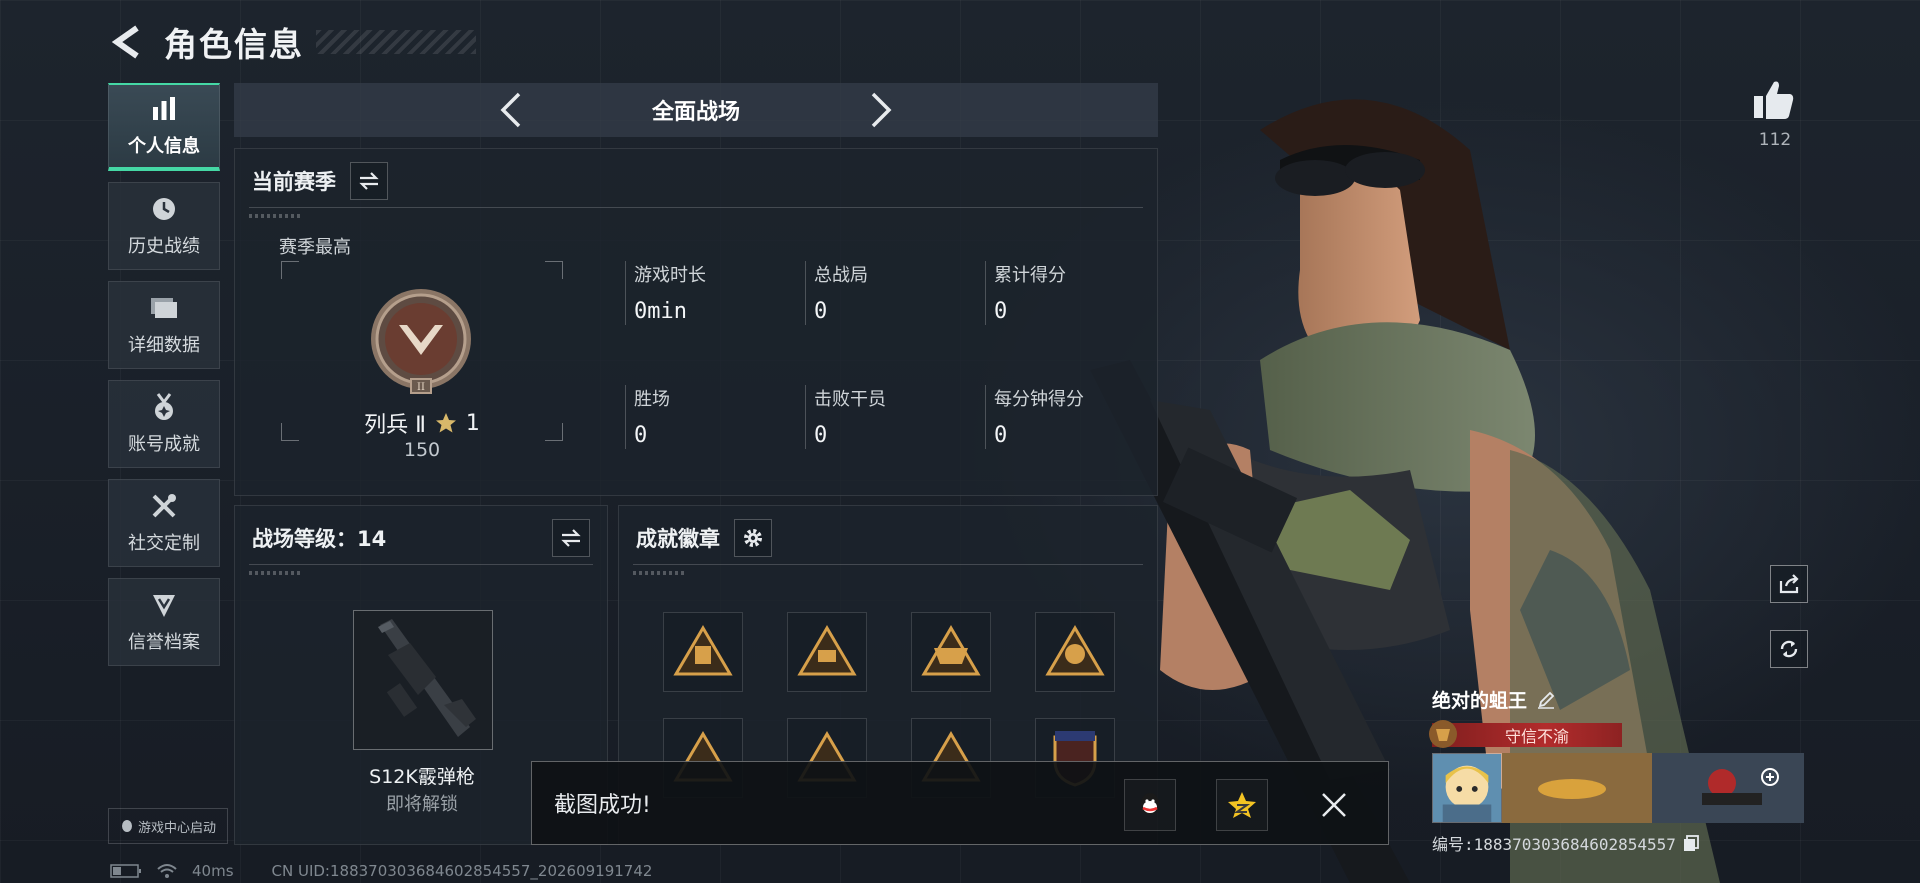 The height and width of the screenshot is (883, 1920). Describe the element at coordinates (660, 311) in the screenshot. I see `stat-value: 0min` at that location.